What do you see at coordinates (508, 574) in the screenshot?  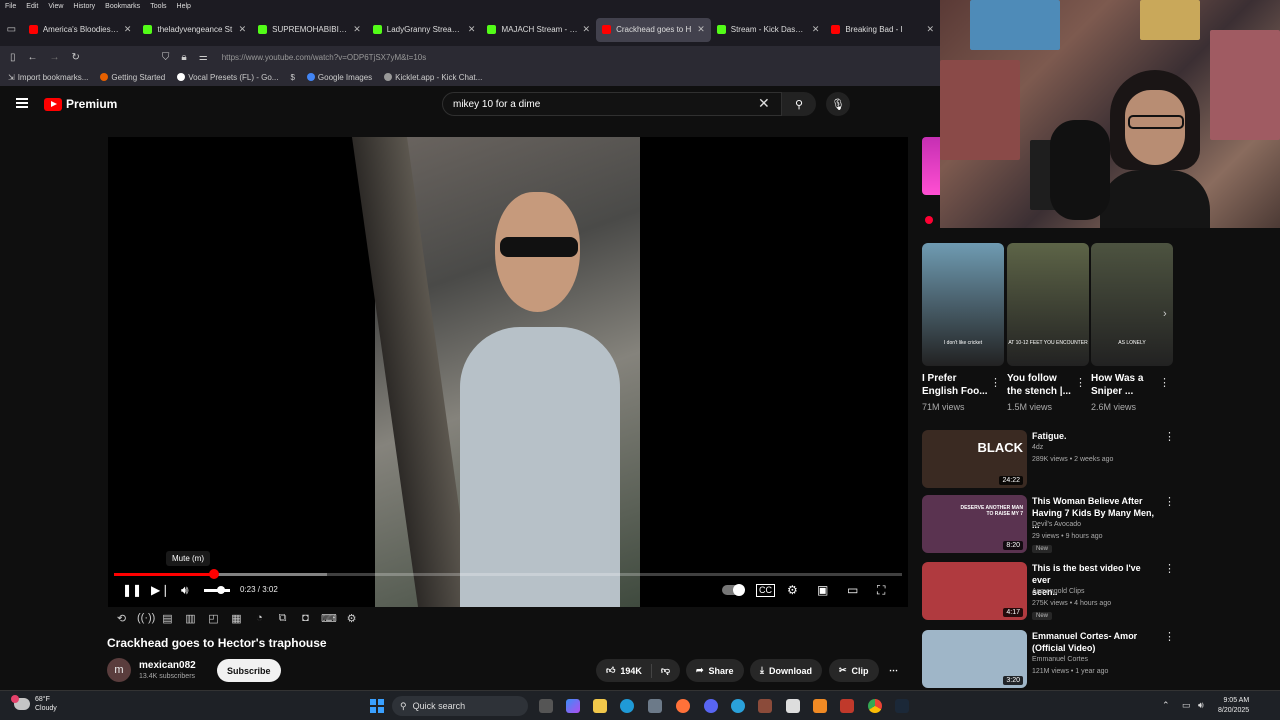 I see `progress-bar` at bounding box center [508, 574].